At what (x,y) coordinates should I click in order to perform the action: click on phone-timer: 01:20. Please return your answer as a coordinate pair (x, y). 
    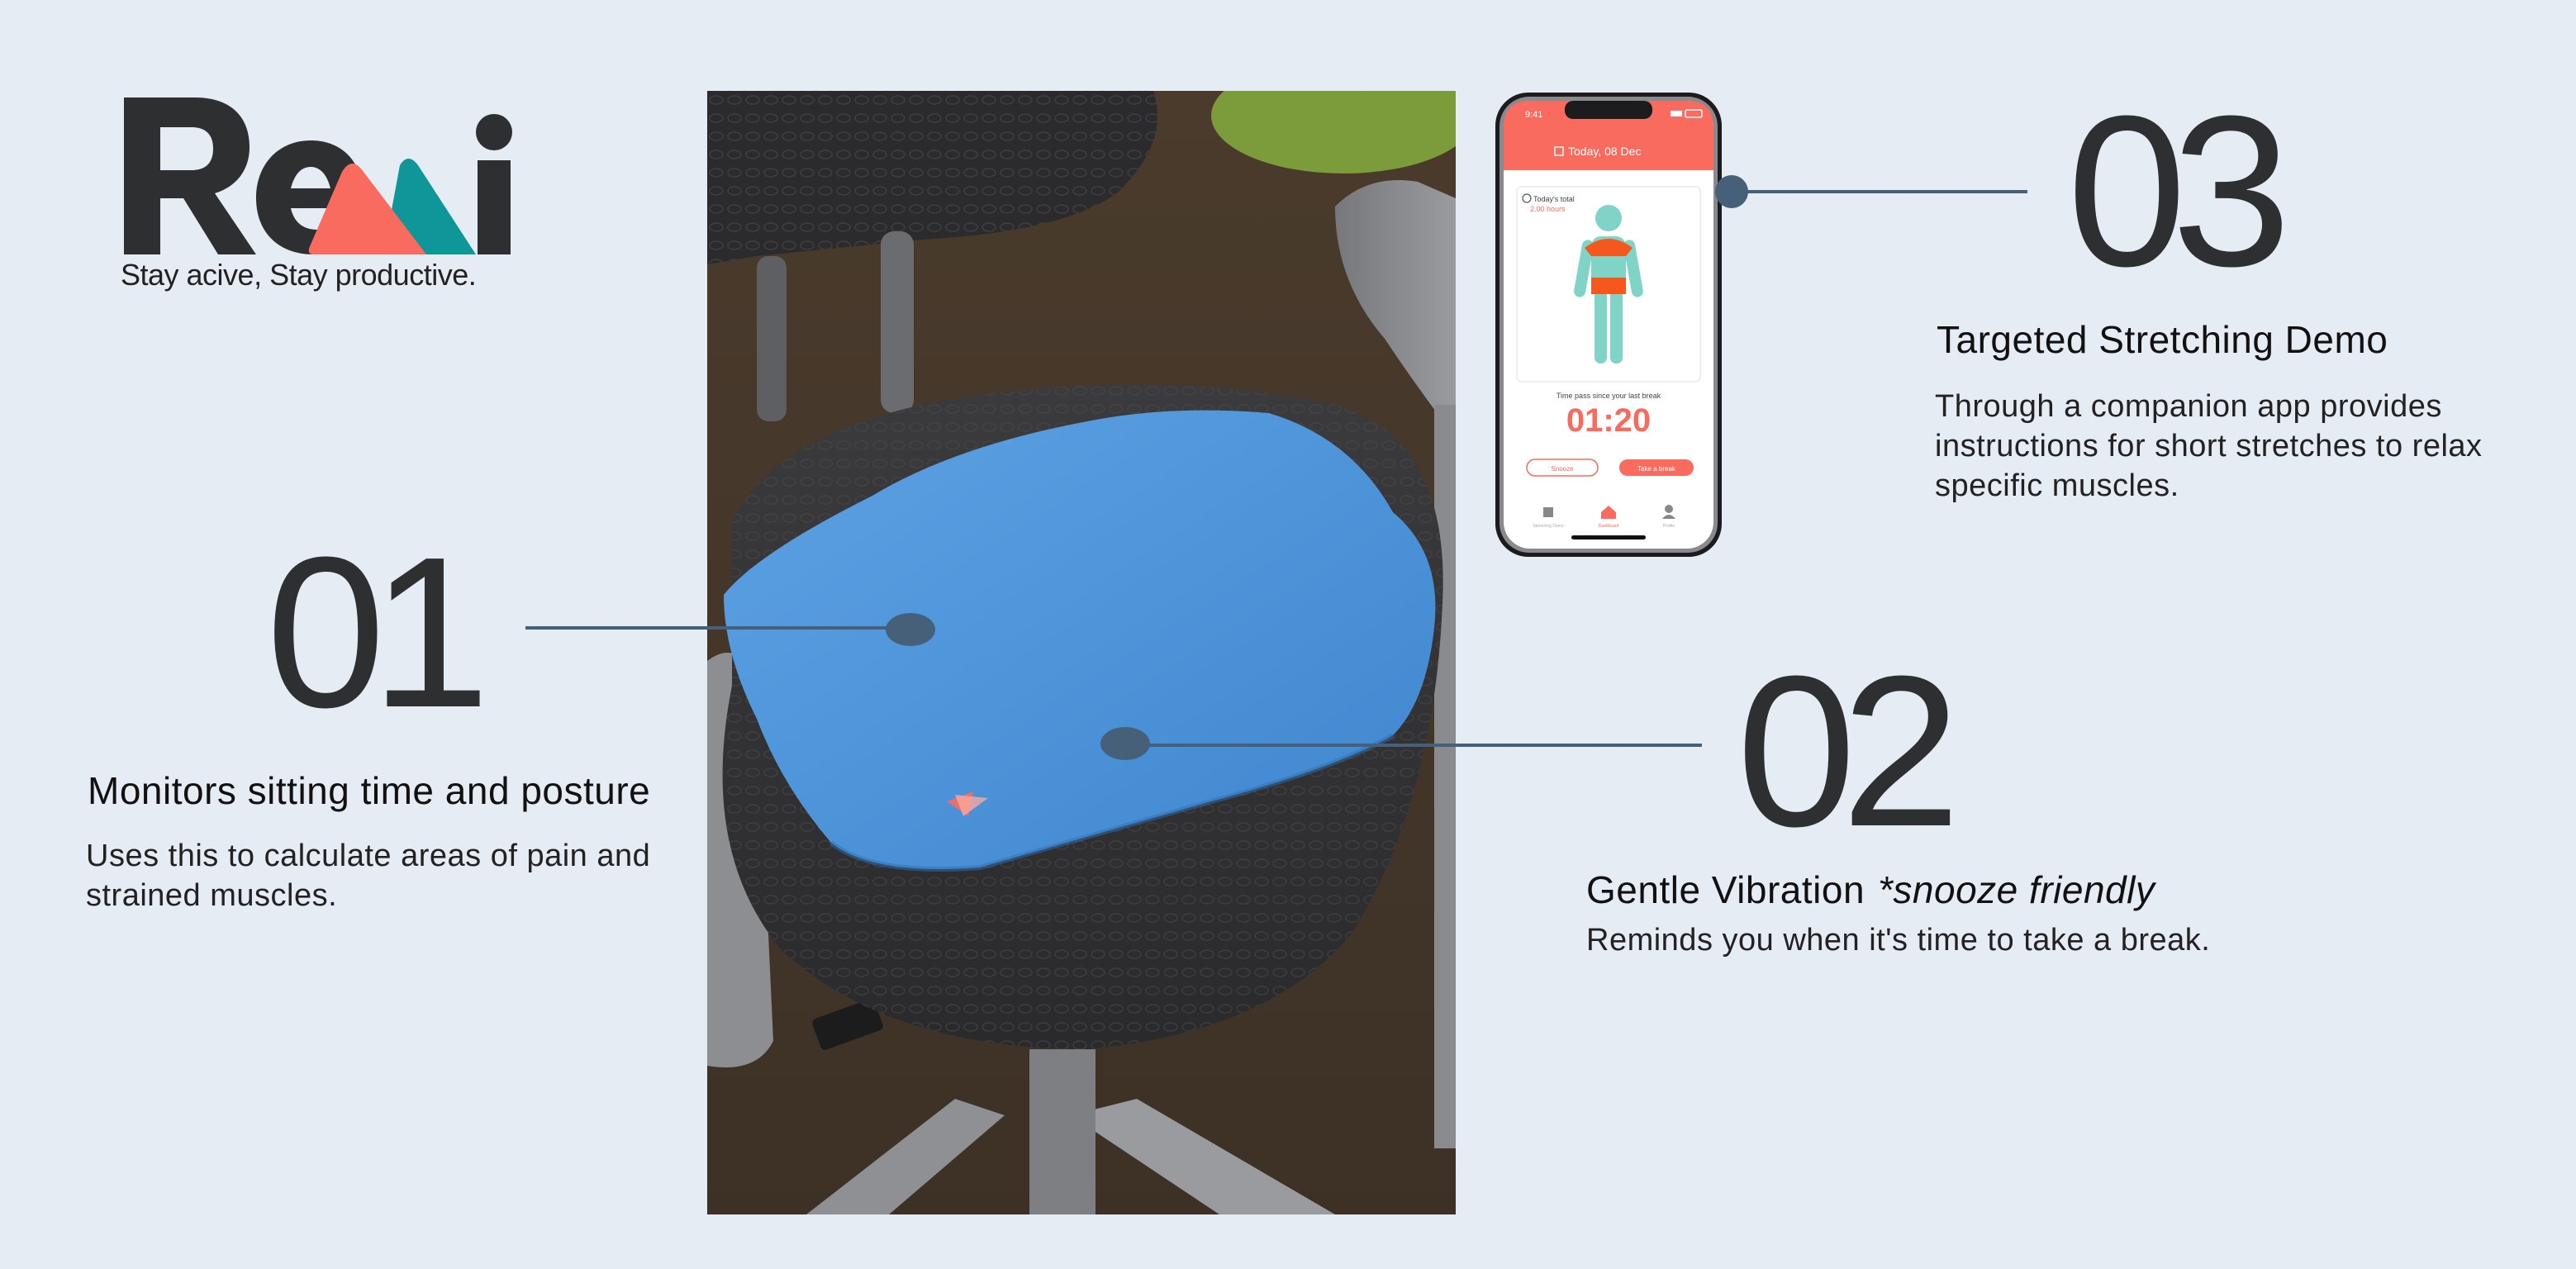
    Looking at the image, I should click on (1608, 420).